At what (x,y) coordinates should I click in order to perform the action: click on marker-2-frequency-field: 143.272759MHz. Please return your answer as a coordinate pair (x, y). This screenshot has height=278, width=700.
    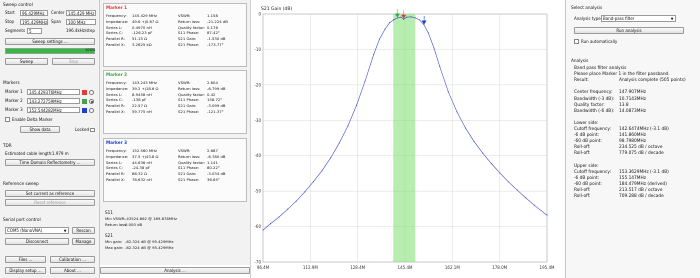
    Looking at the image, I should click on (53, 101).